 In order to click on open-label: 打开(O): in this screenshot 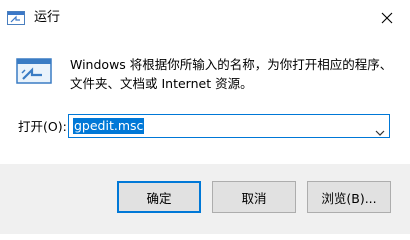, I will do `click(42, 126)`.